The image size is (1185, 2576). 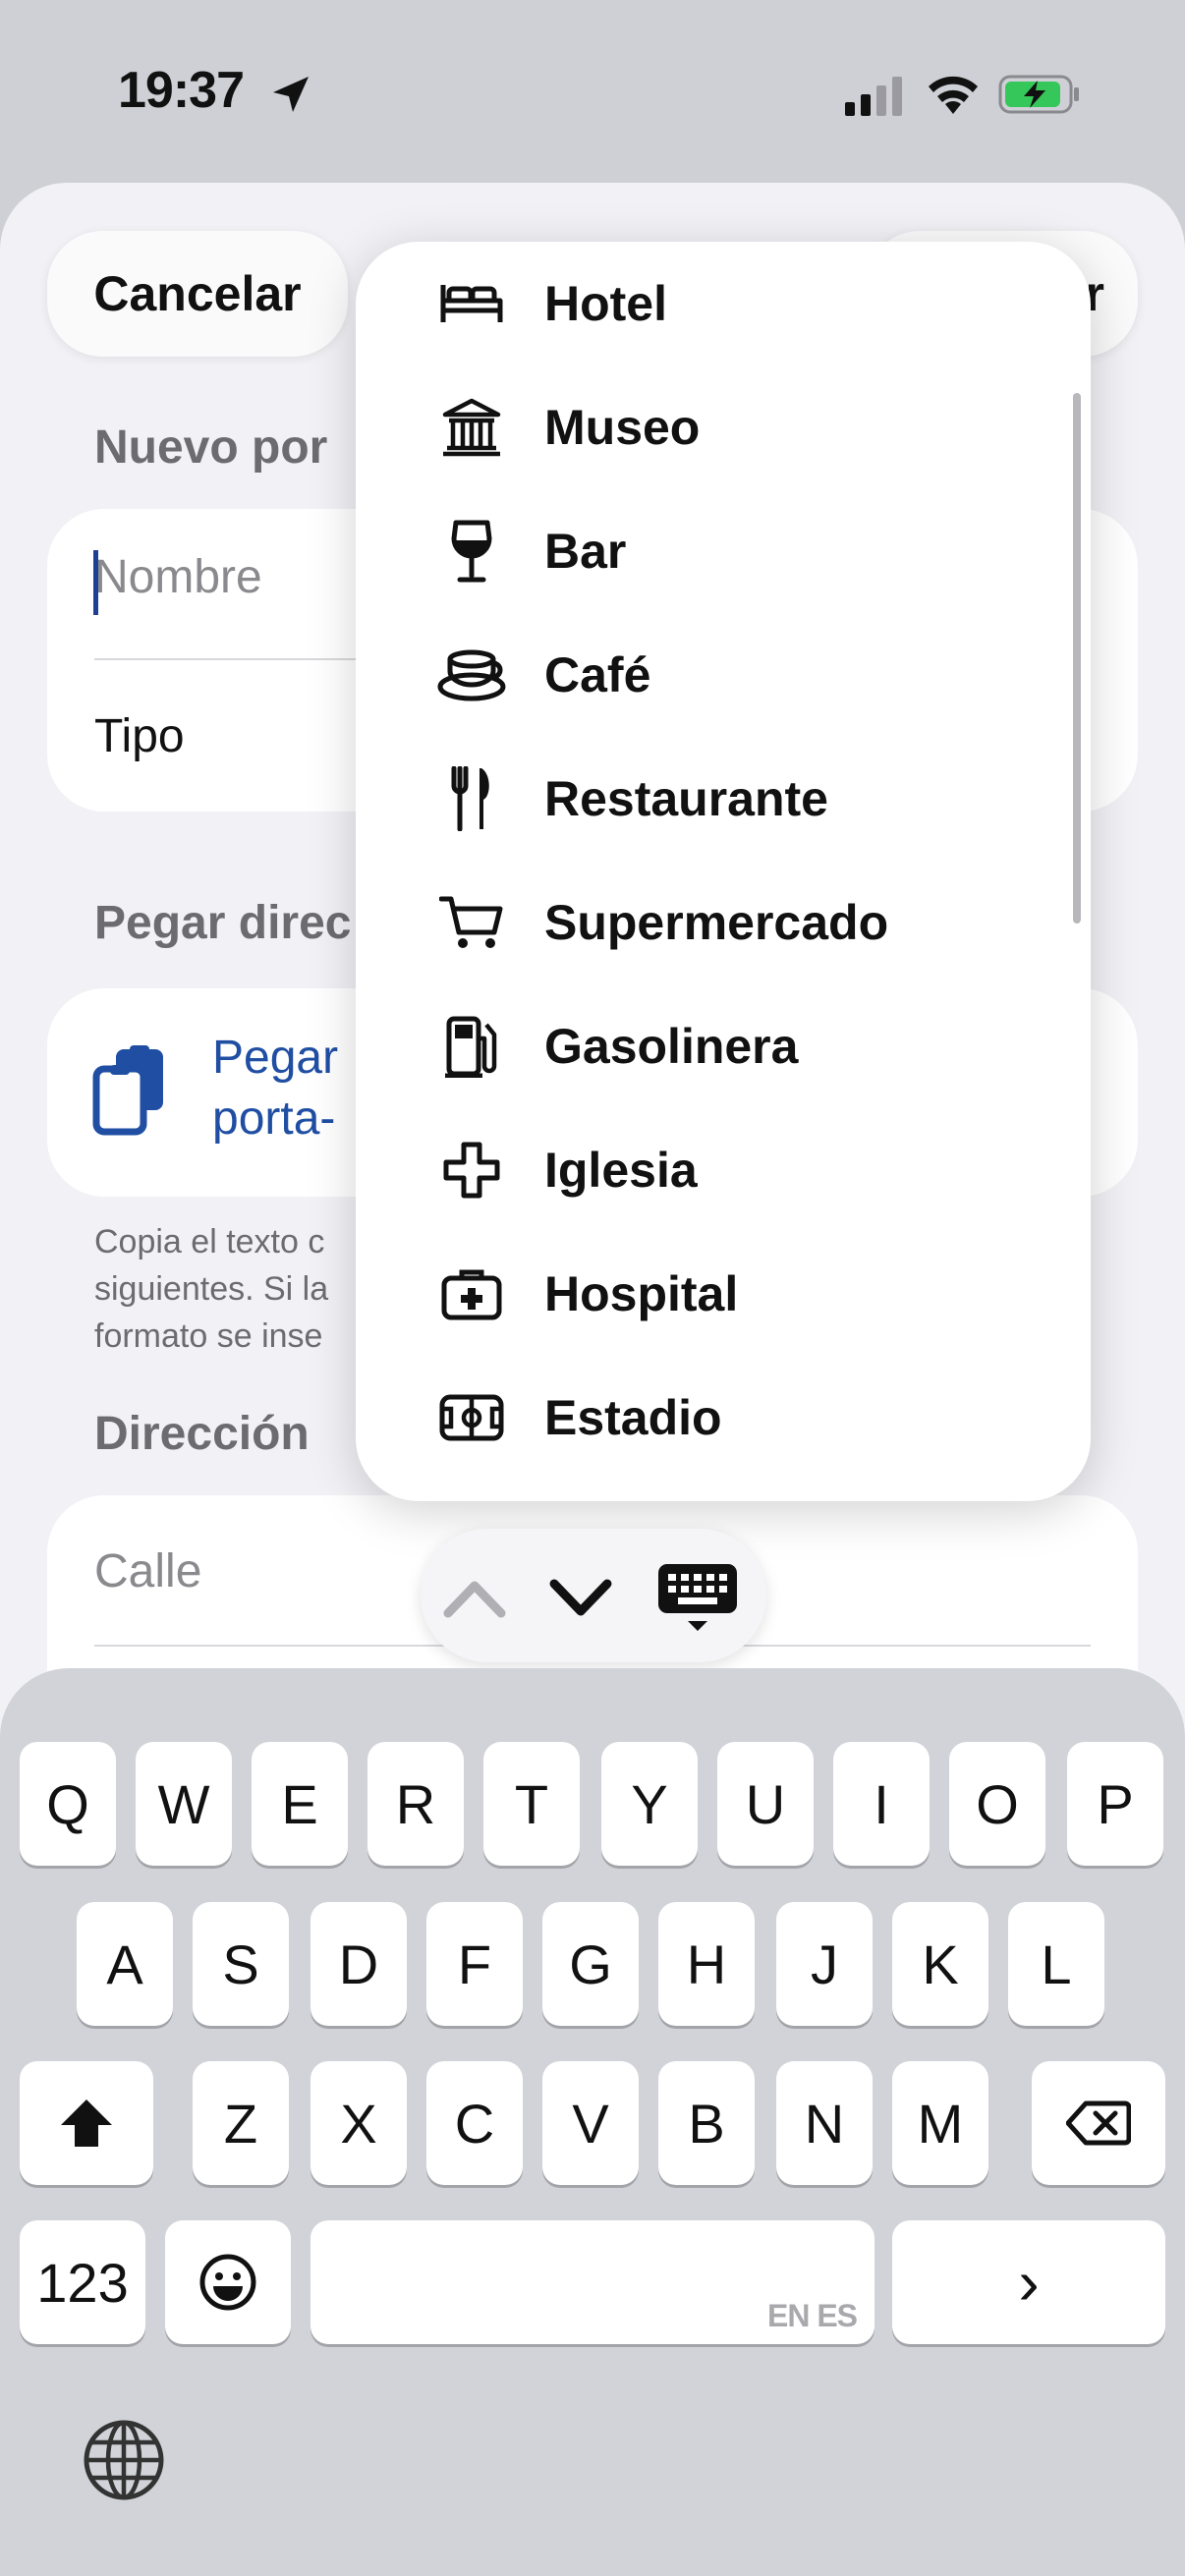 I want to click on shift-icon, so click(x=87, y=2123).